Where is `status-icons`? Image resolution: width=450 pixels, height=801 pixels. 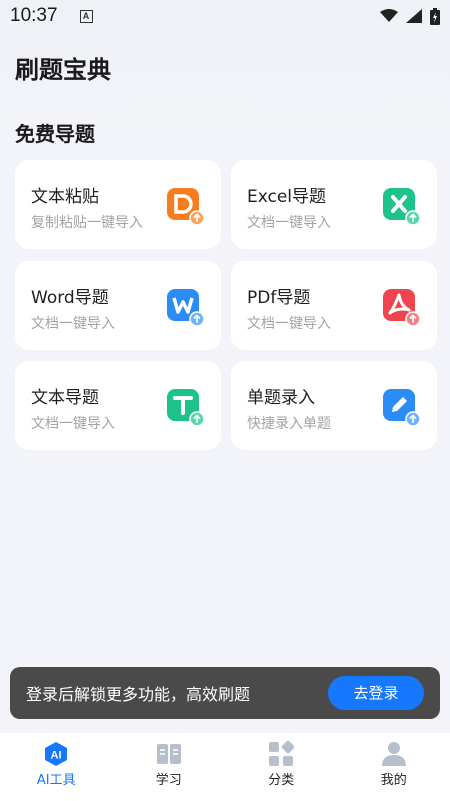
status-icons is located at coordinates (410, 16).